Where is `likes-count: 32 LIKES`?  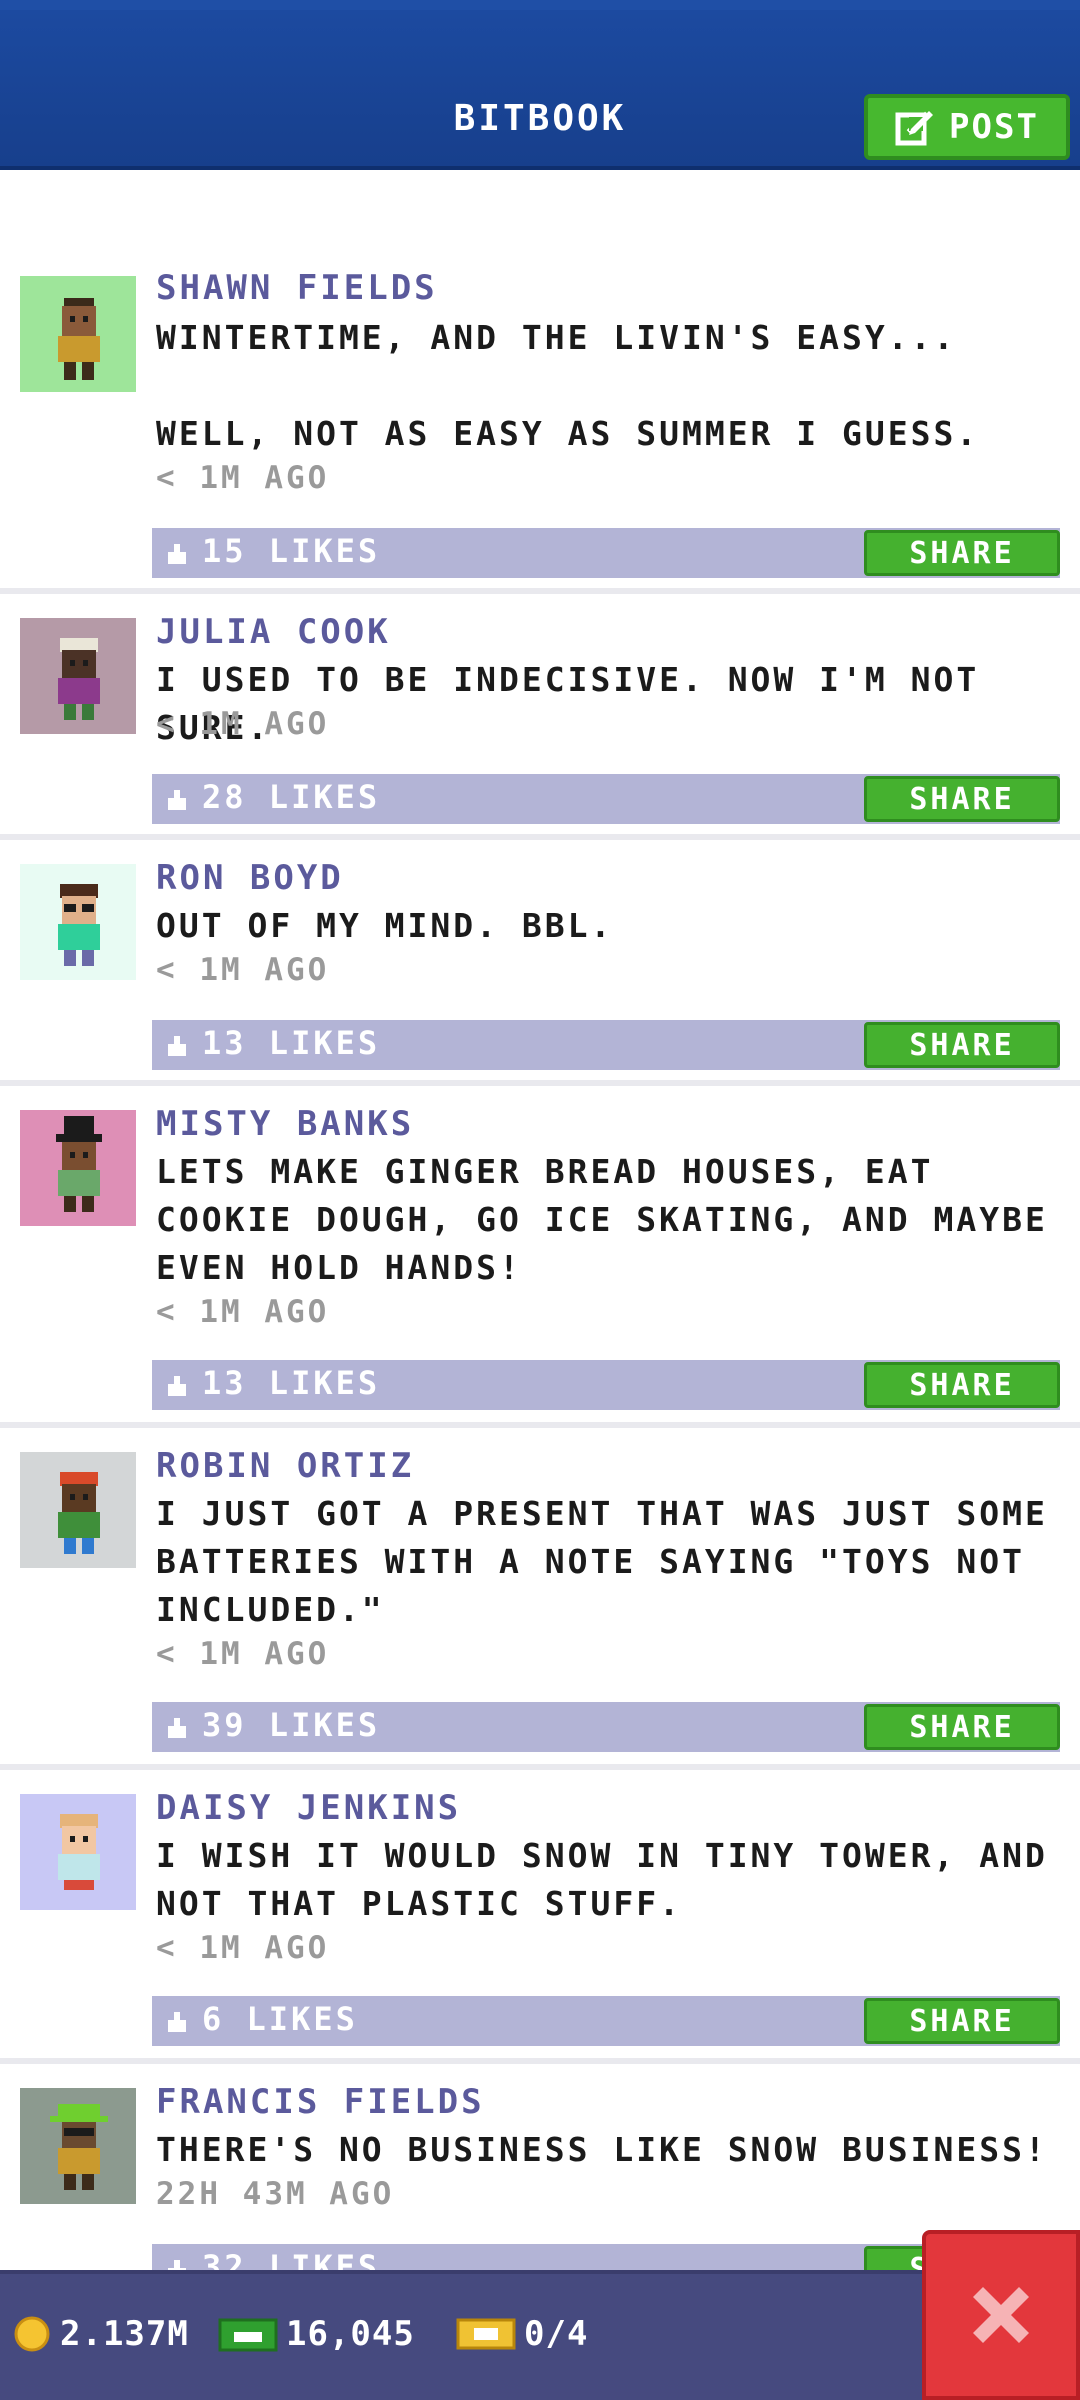
likes-count: 32 LIKES is located at coordinates (291, 2259).